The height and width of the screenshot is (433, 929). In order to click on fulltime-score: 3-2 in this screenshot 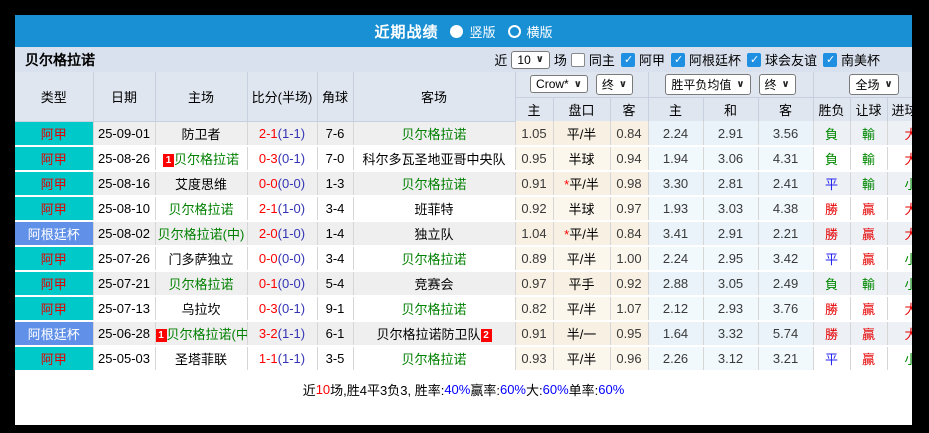, I will do `click(268, 333)`.